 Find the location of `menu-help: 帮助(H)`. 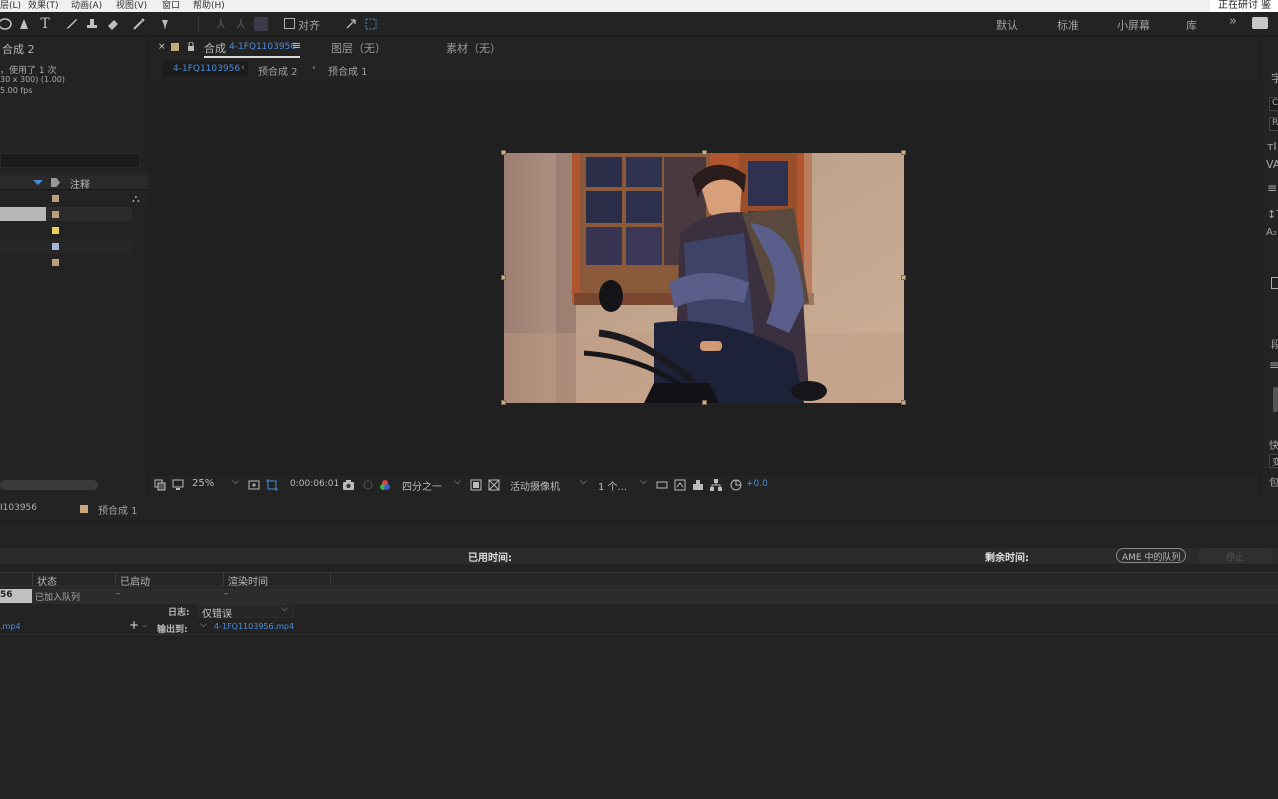

menu-help: 帮助(H) is located at coordinates (209, 5).